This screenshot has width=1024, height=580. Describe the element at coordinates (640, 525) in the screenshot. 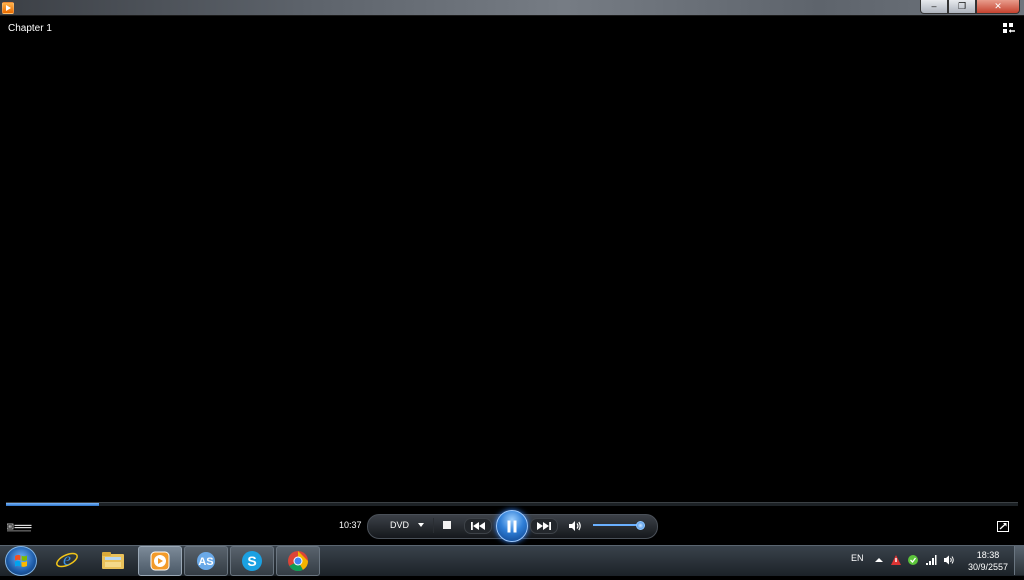

I see `volume-slider-handle` at that location.